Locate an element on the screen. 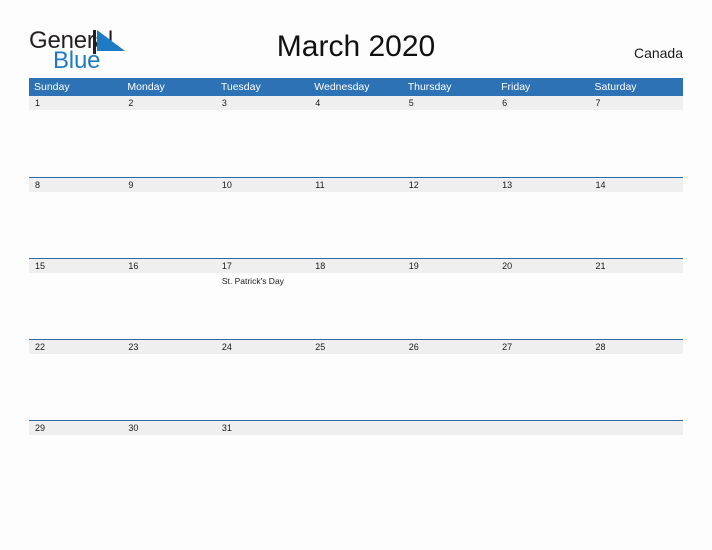  day-number: 15 is located at coordinates (75, 266).